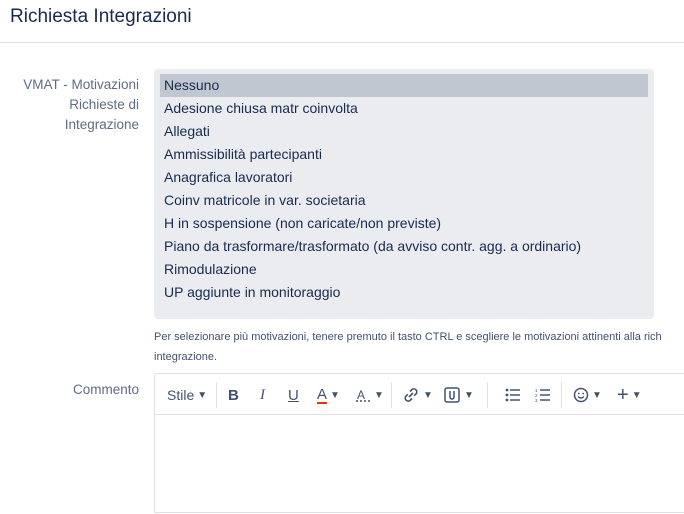 The width and height of the screenshot is (684, 514). I want to click on emoji-button: ▼, so click(587, 395).